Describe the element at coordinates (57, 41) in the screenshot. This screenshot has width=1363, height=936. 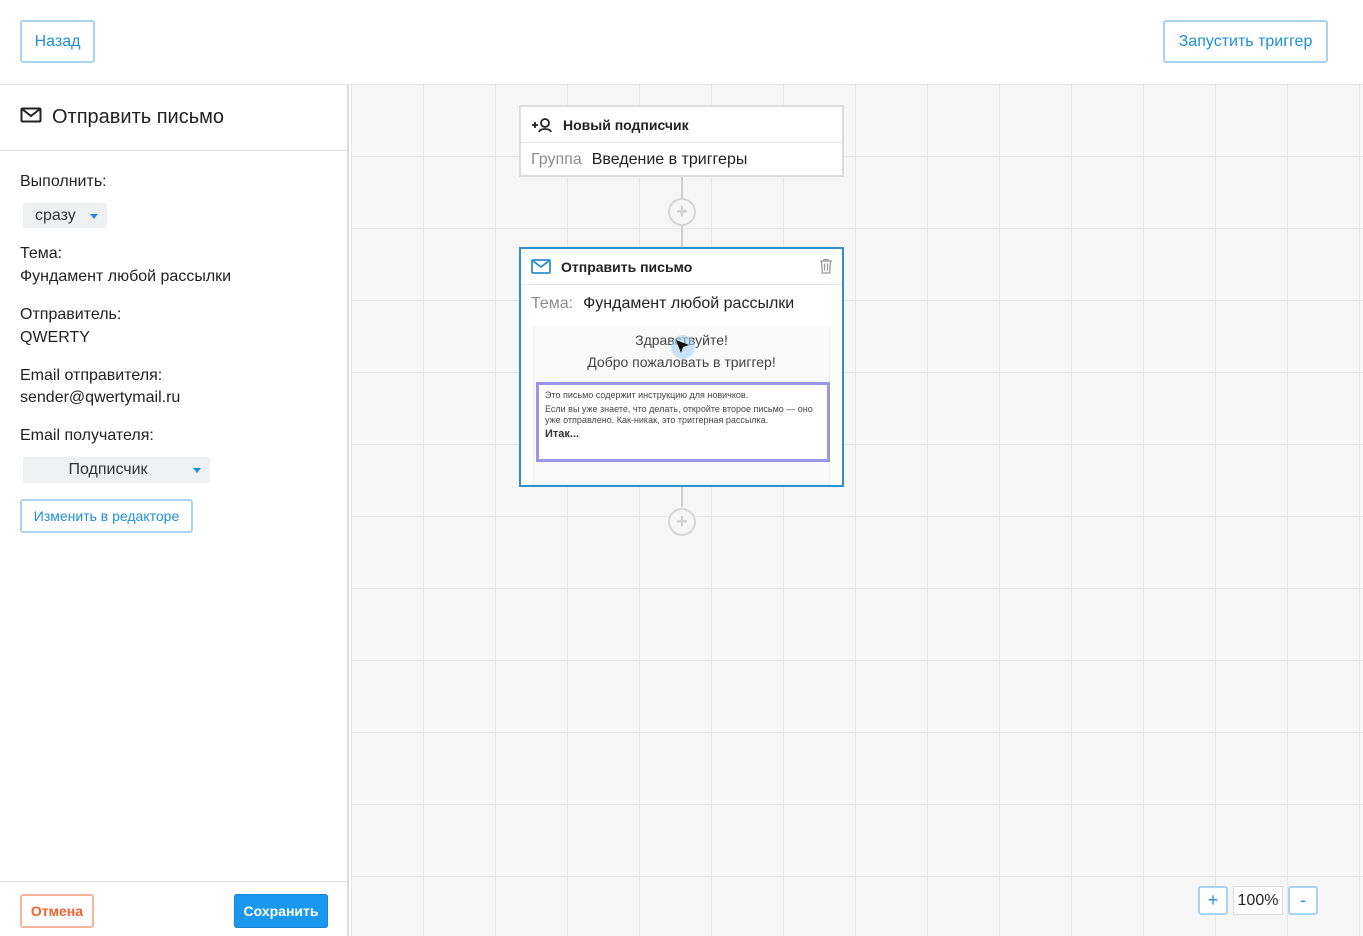
I see `back-button: Назад` at that location.